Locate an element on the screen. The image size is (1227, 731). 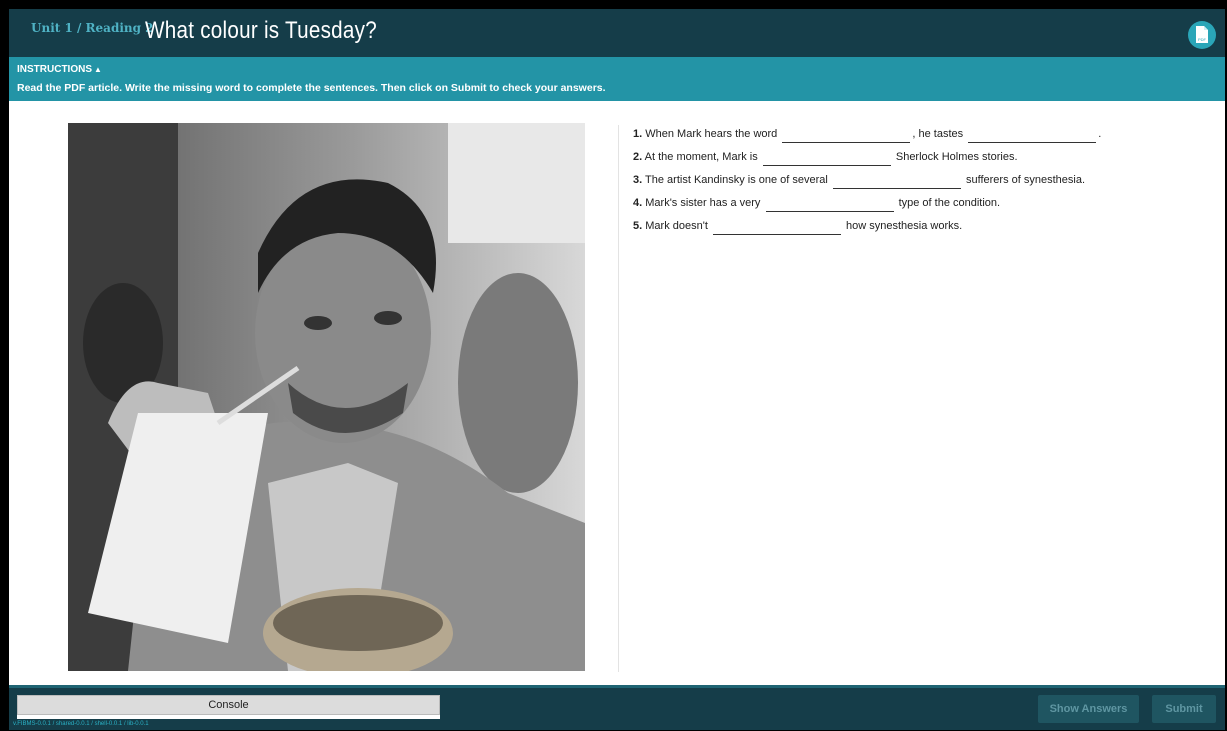
question-text: , he tastes is located at coordinates (938, 134).